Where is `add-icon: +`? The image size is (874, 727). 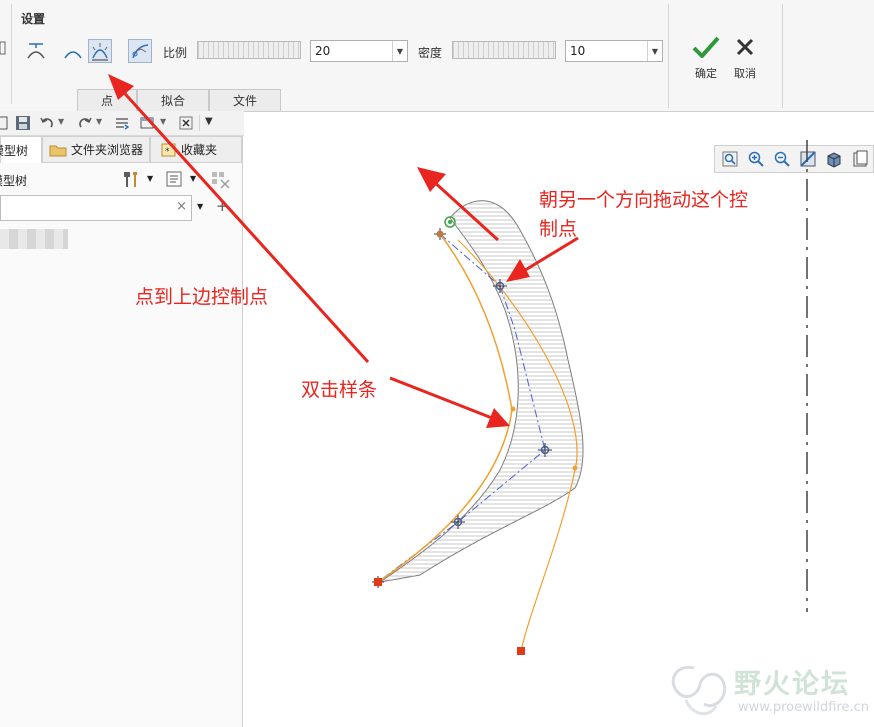 add-icon: + is located at coordinates (222, 206).